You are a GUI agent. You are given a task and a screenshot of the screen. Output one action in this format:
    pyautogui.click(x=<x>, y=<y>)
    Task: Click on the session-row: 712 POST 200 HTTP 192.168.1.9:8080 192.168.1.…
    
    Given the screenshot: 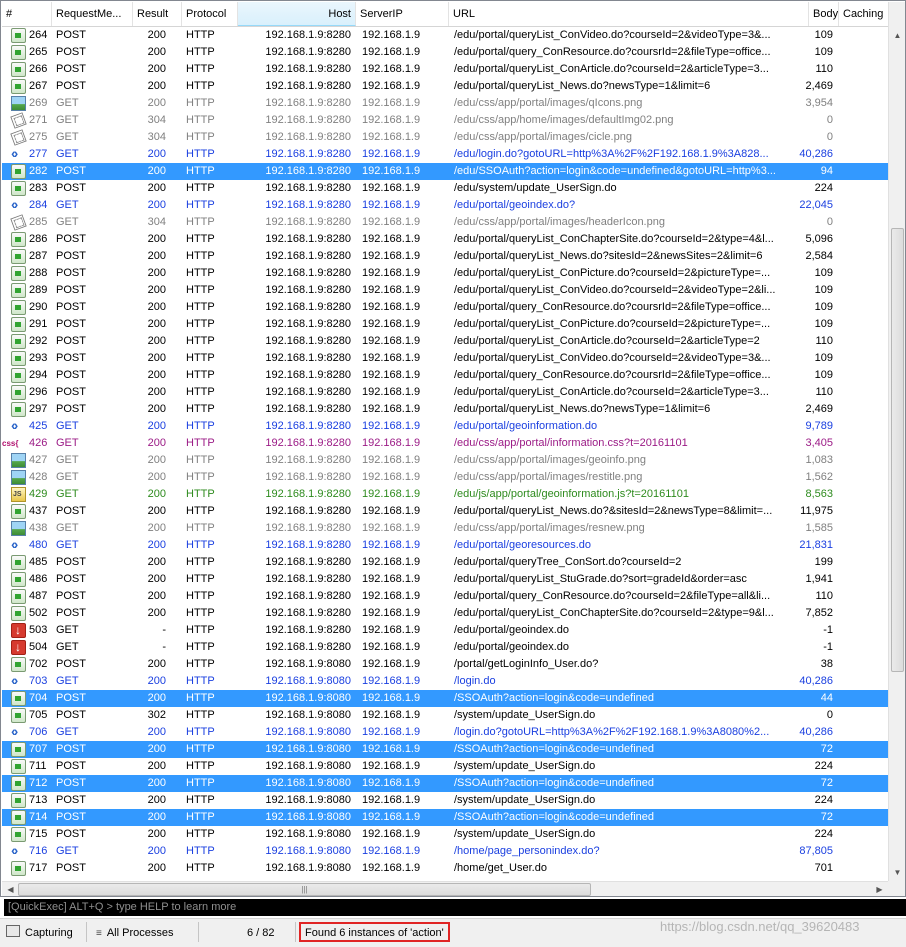 What is the action you would take?
    pyautogui.click(x=445, y=783)
    